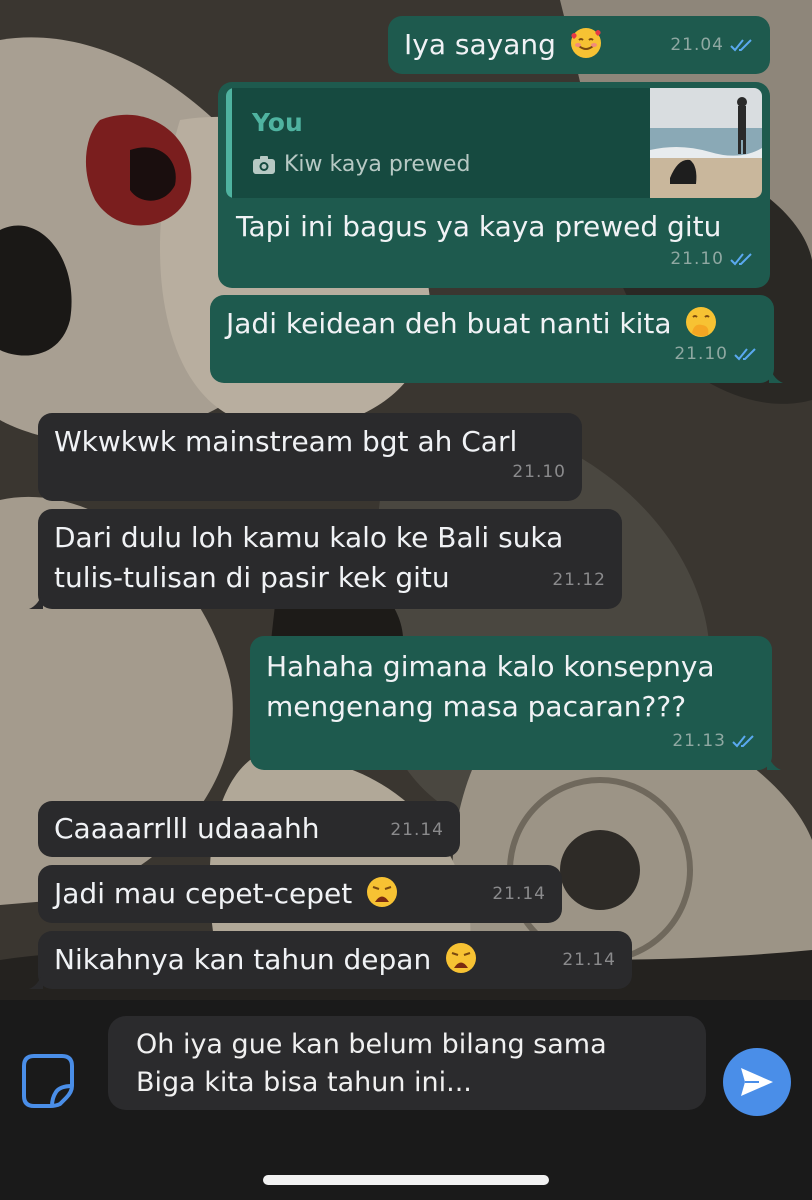  I want to click on message-bubble: Jadi mau cepet-cepet 21.14, so click(300, 894).